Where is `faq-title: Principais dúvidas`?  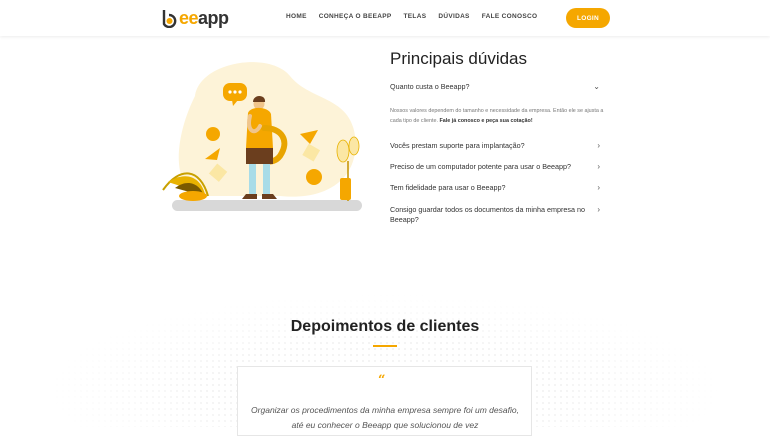
faq-title: Principais dúvidas is located at coordinates (459, 58).